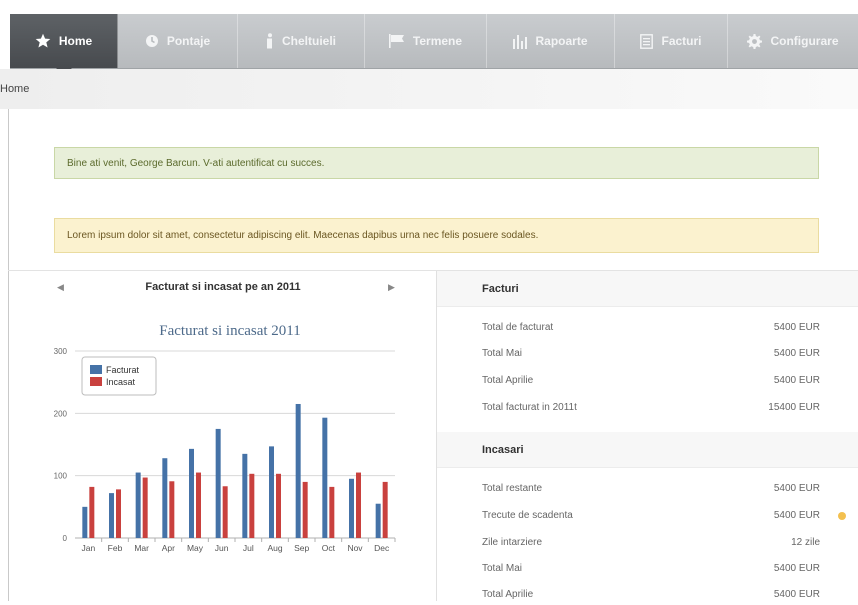 This screenshot has height=605, width=858. Describe the element at coordinates (647, 289) in the screenshot. I see `facturi-header: Facturi` at that location.